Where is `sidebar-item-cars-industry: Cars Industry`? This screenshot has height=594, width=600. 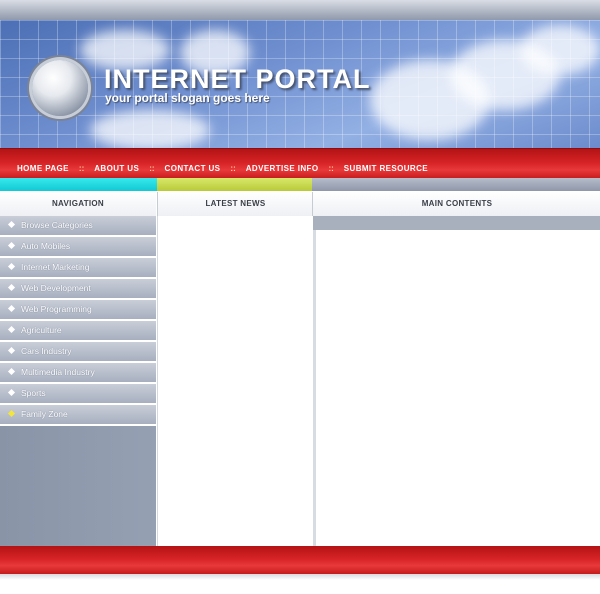 sidebar-item-cars-industry: Cars Industry is located at coordinates (78, 352).